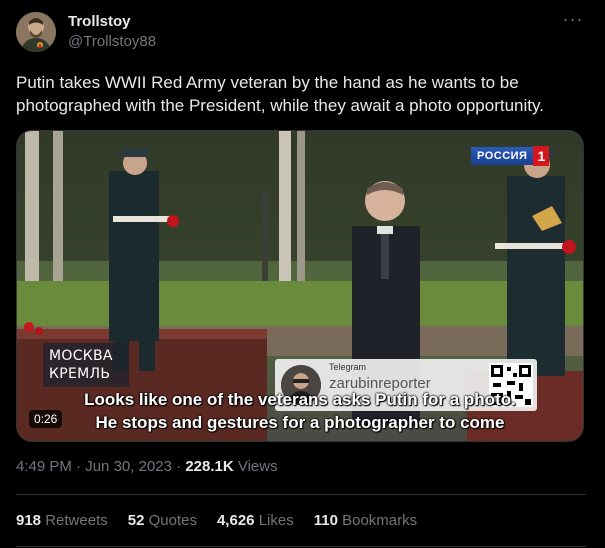 This screenshot has width=605, height=548. Describe the element at coordinates (502, 156) in the screenshot. I see `channel-name: РОССИЯ` at that location.